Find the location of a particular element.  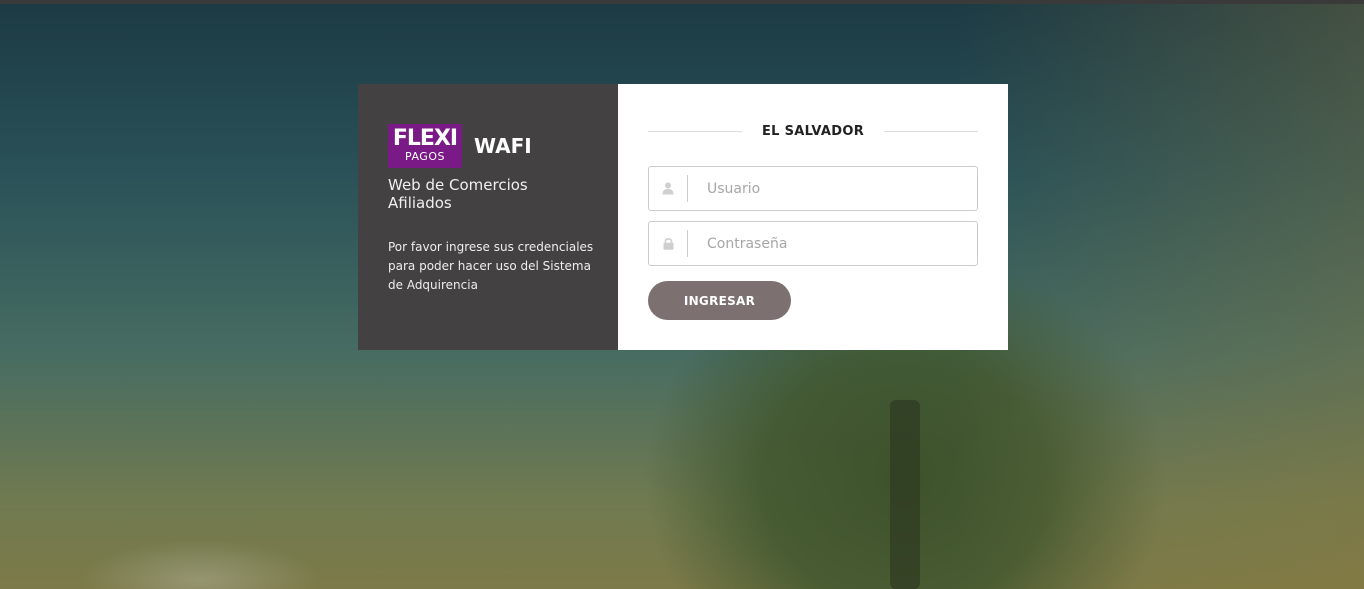

password-input is located at coordinates (832, 243).